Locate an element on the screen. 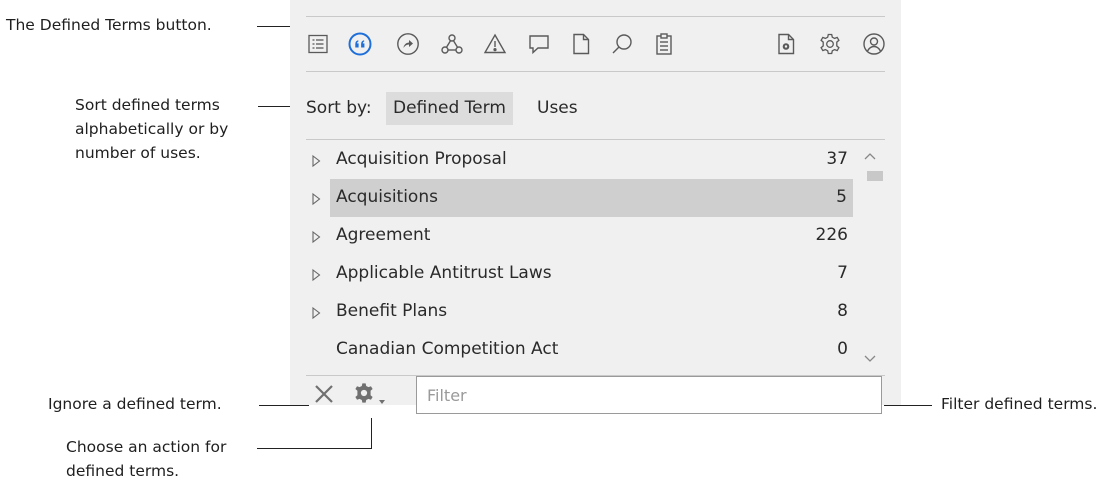 The height and width of the screenshot is (483, 1120). defined-terms-icon is located at coordinates (360, 44).